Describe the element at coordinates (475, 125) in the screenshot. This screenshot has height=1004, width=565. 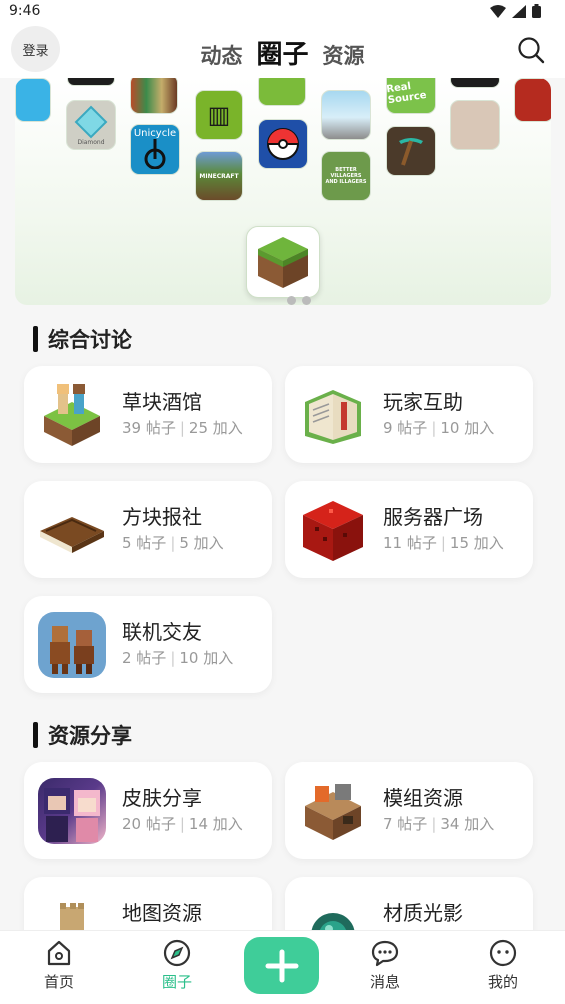
I see `banner-tile-character` at that location.